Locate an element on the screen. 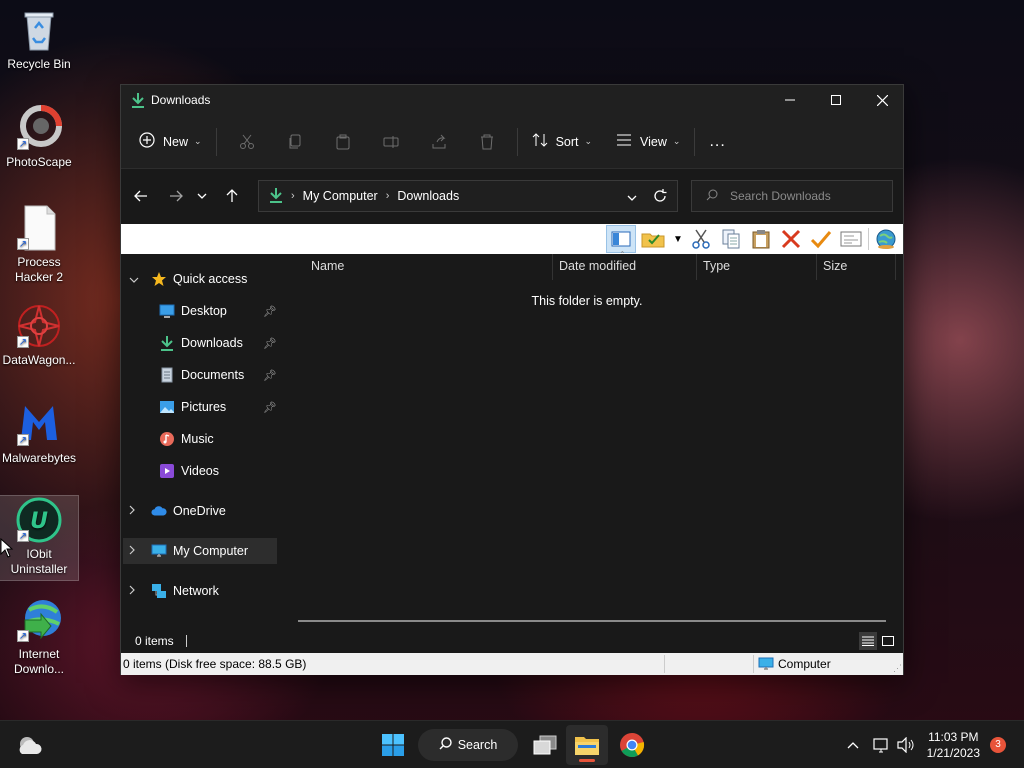 The width and height of the screenshot is (1024, 768). copy-button is located at coordinates (295, 142).